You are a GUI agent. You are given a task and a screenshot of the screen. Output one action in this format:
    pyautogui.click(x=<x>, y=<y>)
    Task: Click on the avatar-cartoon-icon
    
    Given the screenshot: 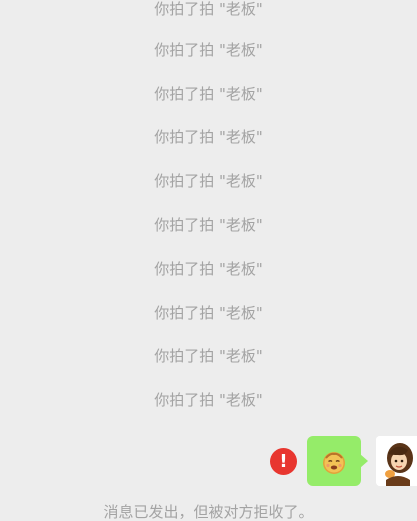 What is the action you would take?
    pyautogui.click(x=396, y=461)
    